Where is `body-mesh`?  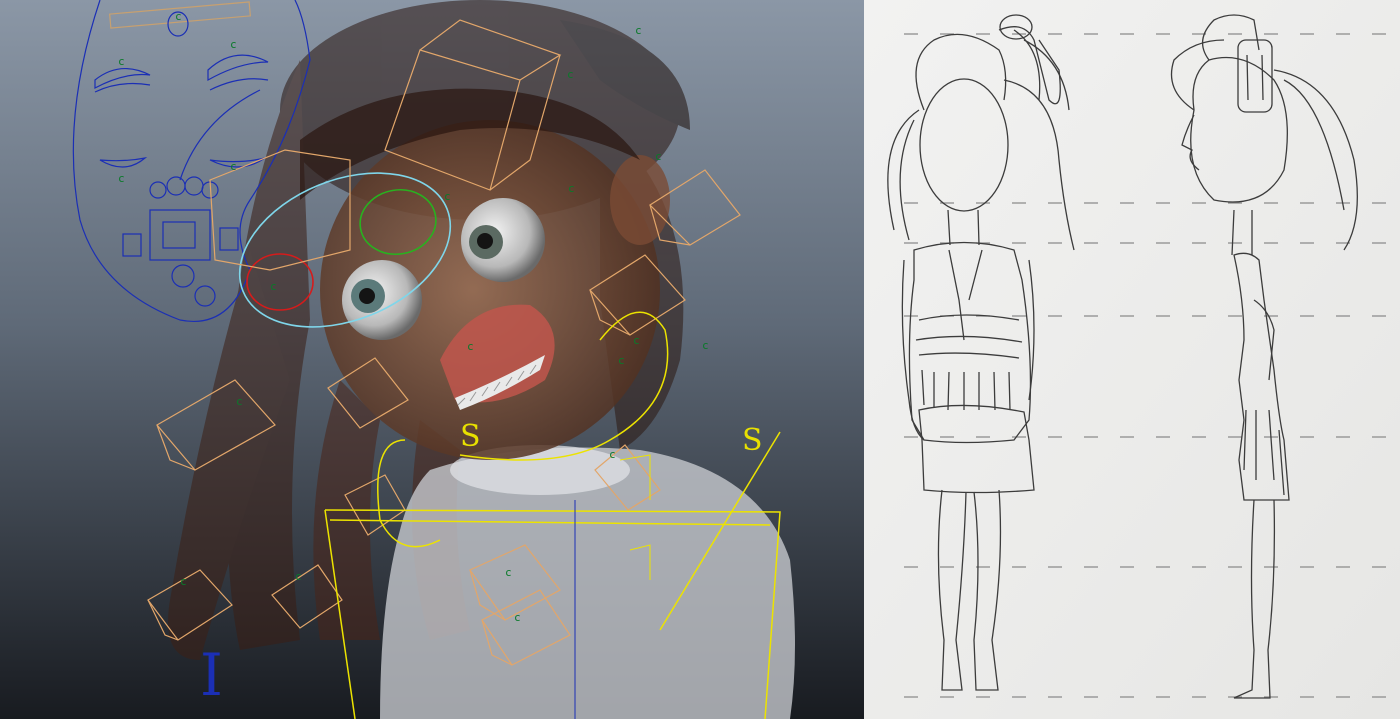
body-mesh is located at coordinates (587, 582).